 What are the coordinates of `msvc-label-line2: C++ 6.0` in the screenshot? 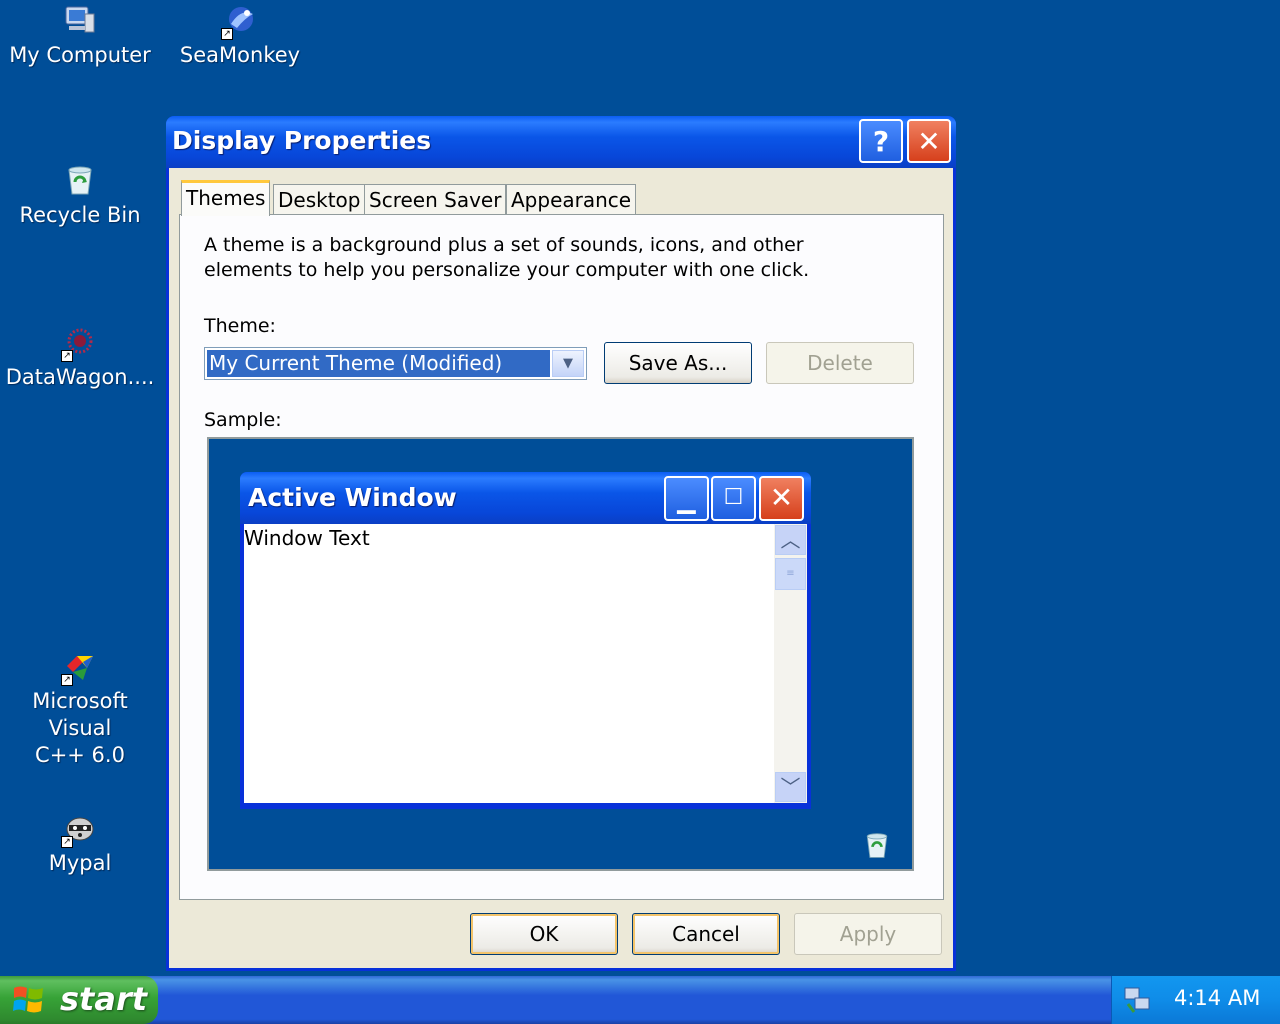 It's located at (80, 755).